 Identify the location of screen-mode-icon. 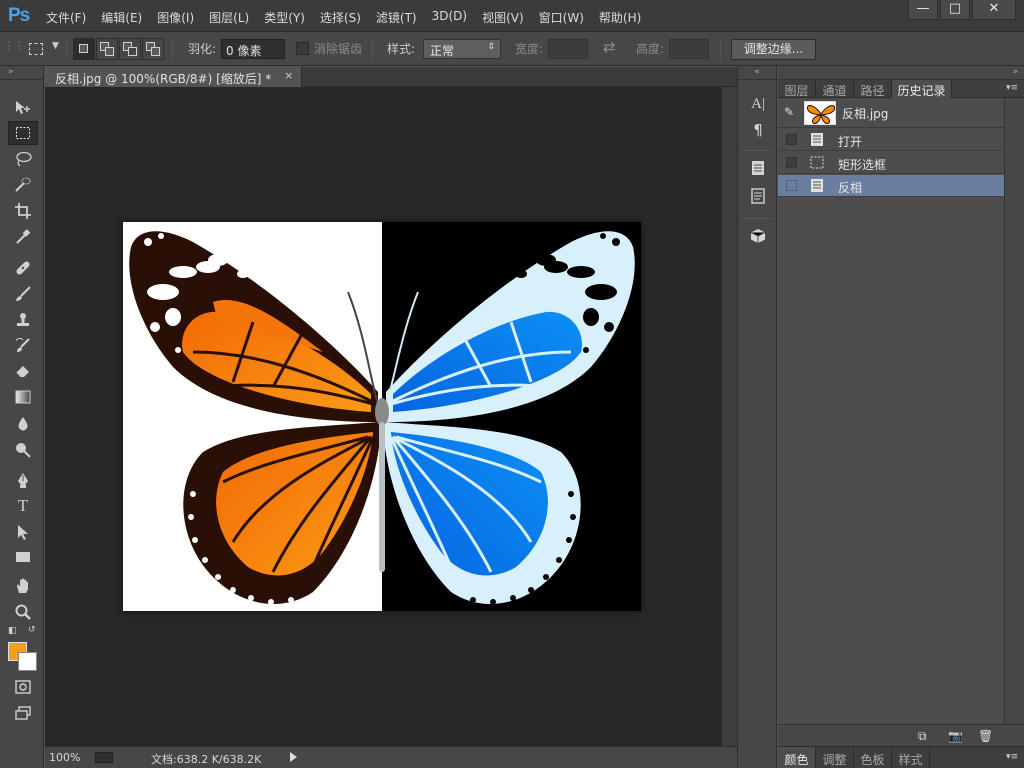
(23, 714).